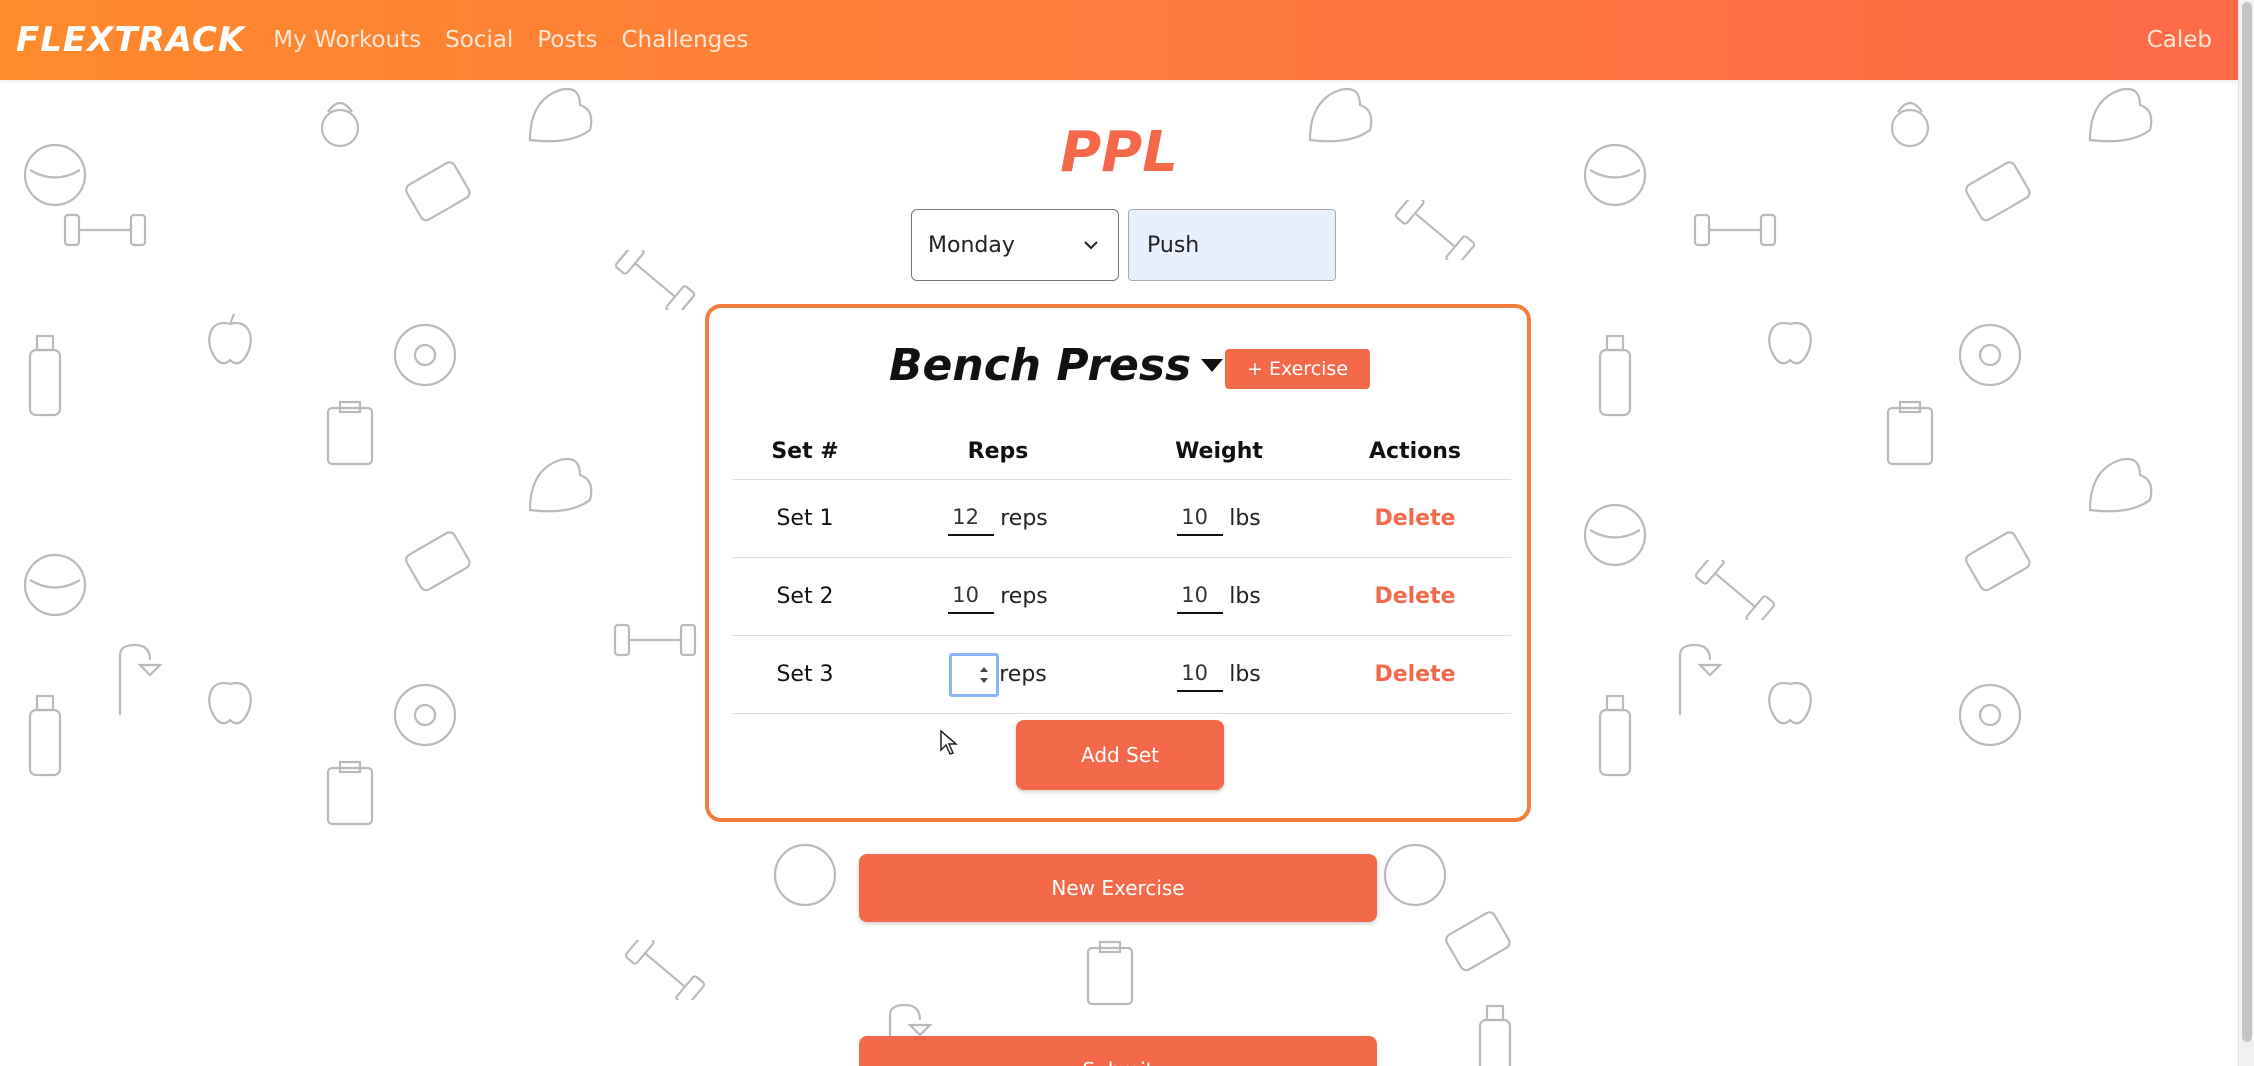 The width and height of the screenshot is (2254, 1066). Describe the element at coordinates (998, 451) in the screenshot. I see `col-header-reps: Reps` at that location.